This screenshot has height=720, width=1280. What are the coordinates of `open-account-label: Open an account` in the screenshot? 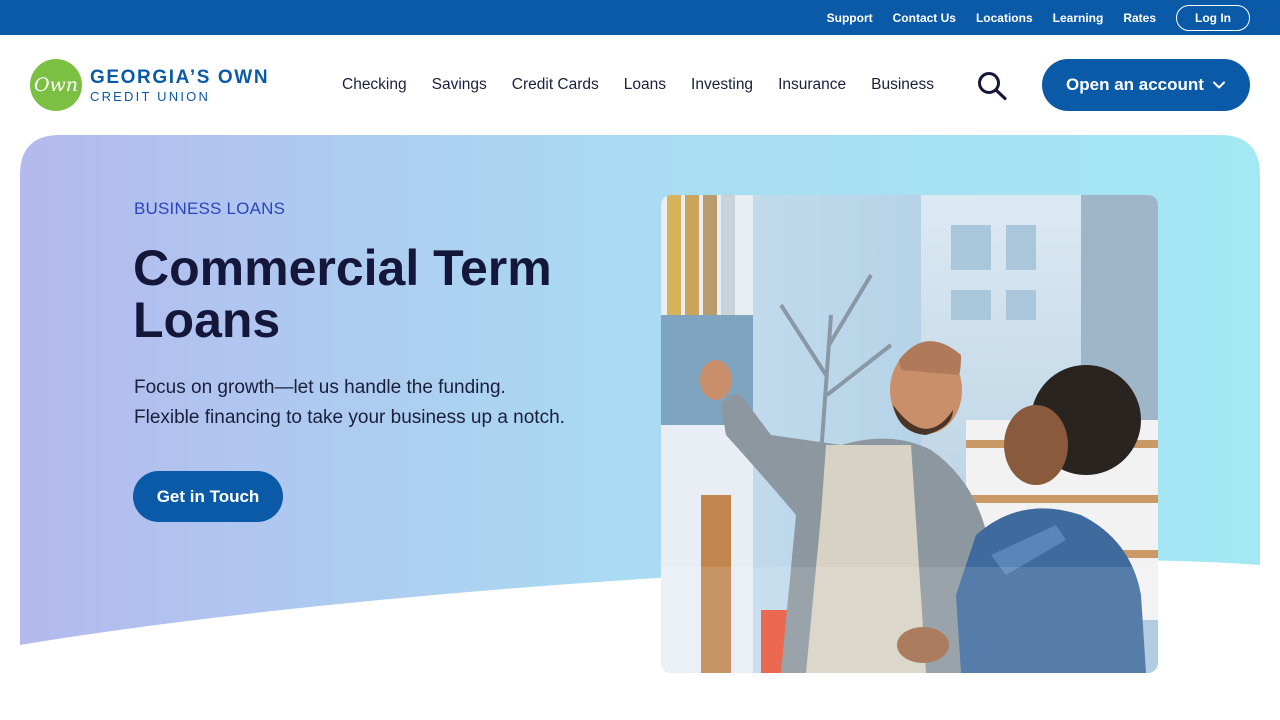 It's located at (1135, 84).